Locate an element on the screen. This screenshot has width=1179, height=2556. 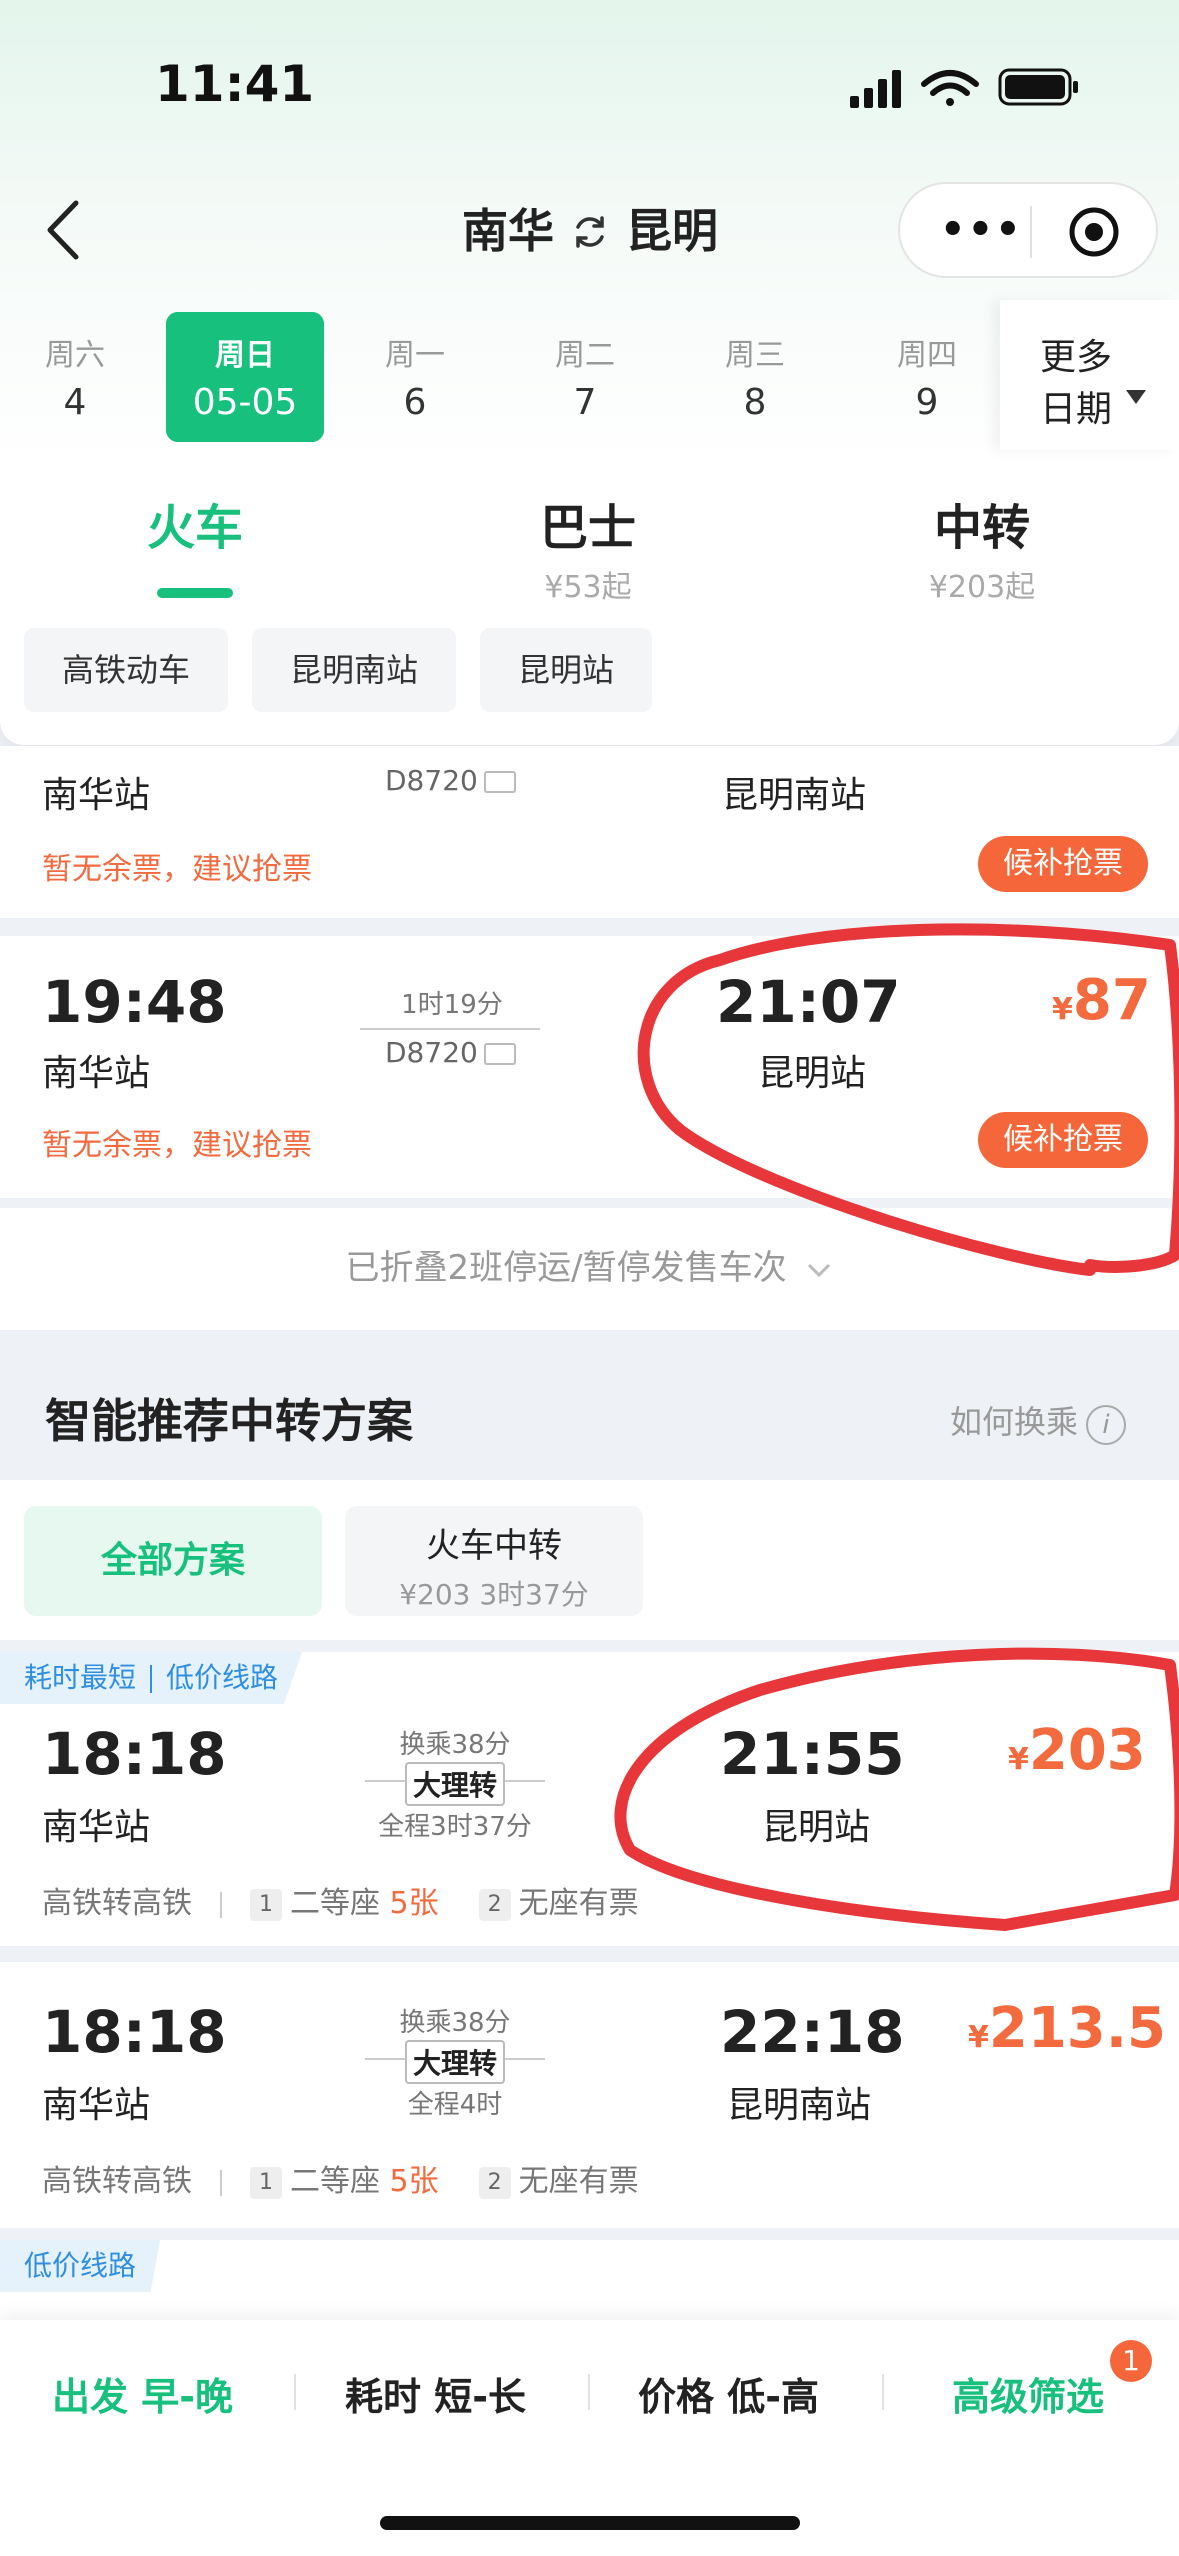
tab-label: 火车 is located at coordinates (194, 528).